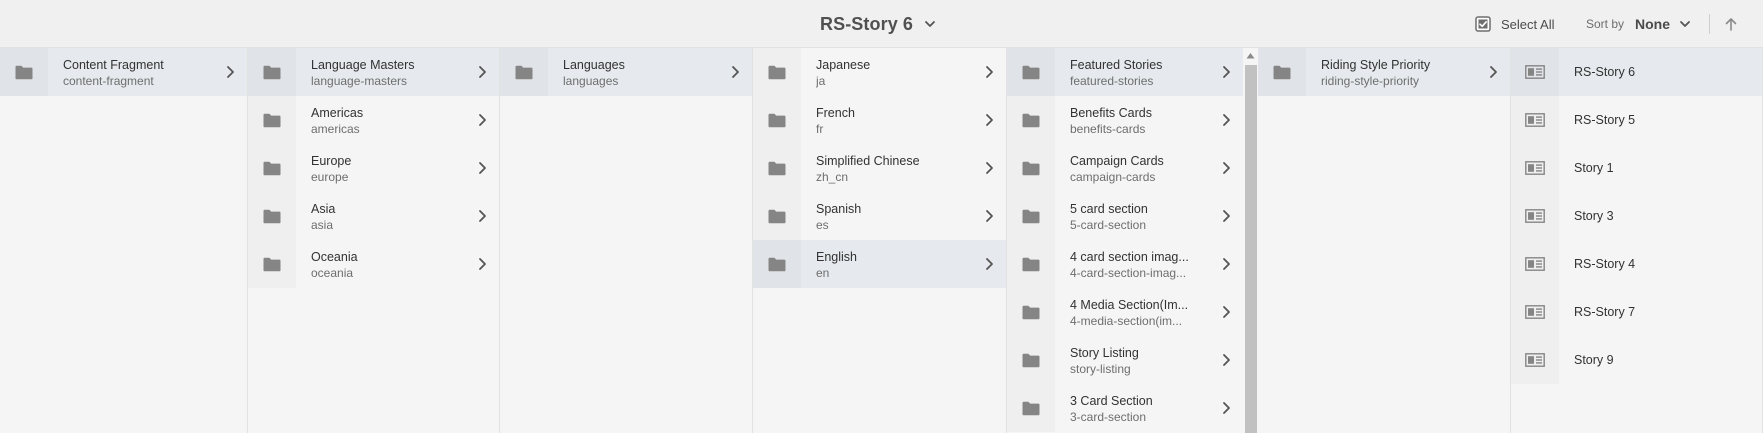  I want to click on item-subtitle: fr, so click(820, 129).